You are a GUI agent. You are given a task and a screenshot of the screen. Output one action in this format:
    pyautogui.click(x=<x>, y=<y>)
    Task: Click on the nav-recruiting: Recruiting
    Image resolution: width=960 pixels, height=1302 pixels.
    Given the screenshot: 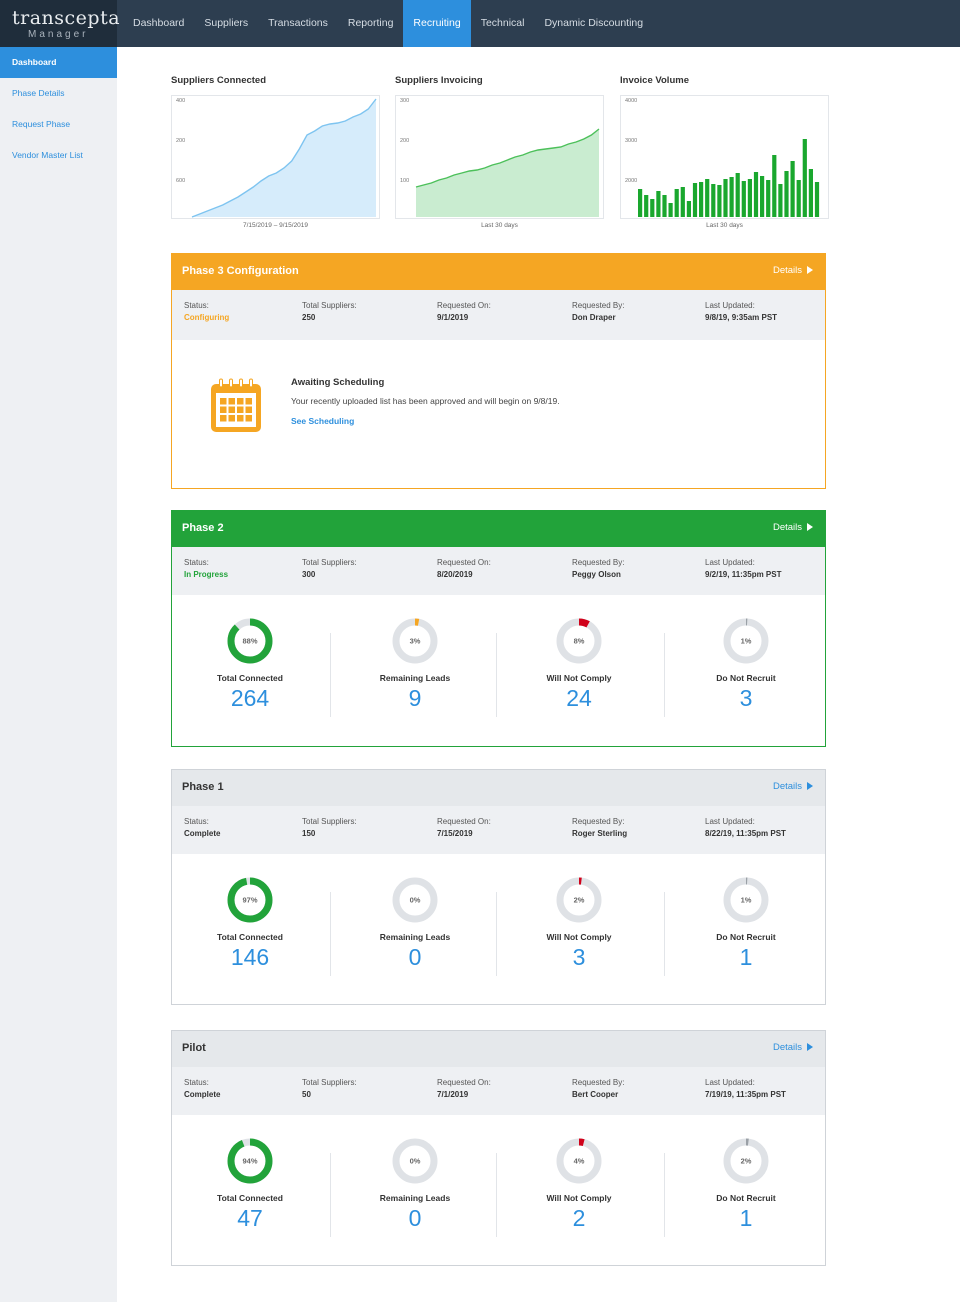 What is the action you would take?
    pyautogui.click(x=437, y=23)
    